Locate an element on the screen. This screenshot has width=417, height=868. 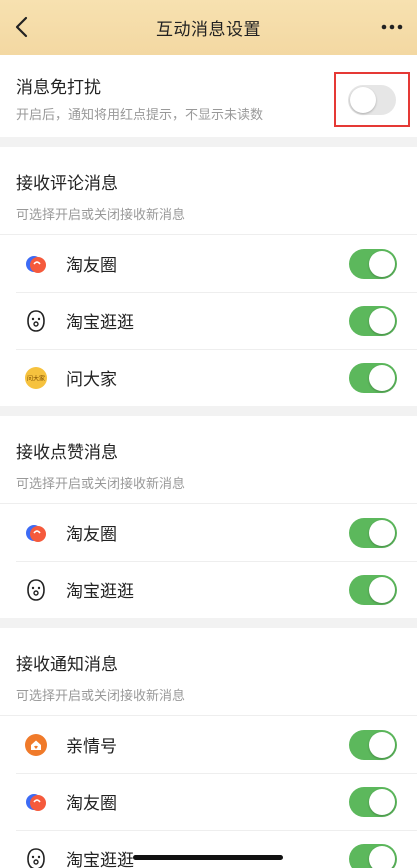
svg-text: 问大家 is located at coordinates (36, 378).